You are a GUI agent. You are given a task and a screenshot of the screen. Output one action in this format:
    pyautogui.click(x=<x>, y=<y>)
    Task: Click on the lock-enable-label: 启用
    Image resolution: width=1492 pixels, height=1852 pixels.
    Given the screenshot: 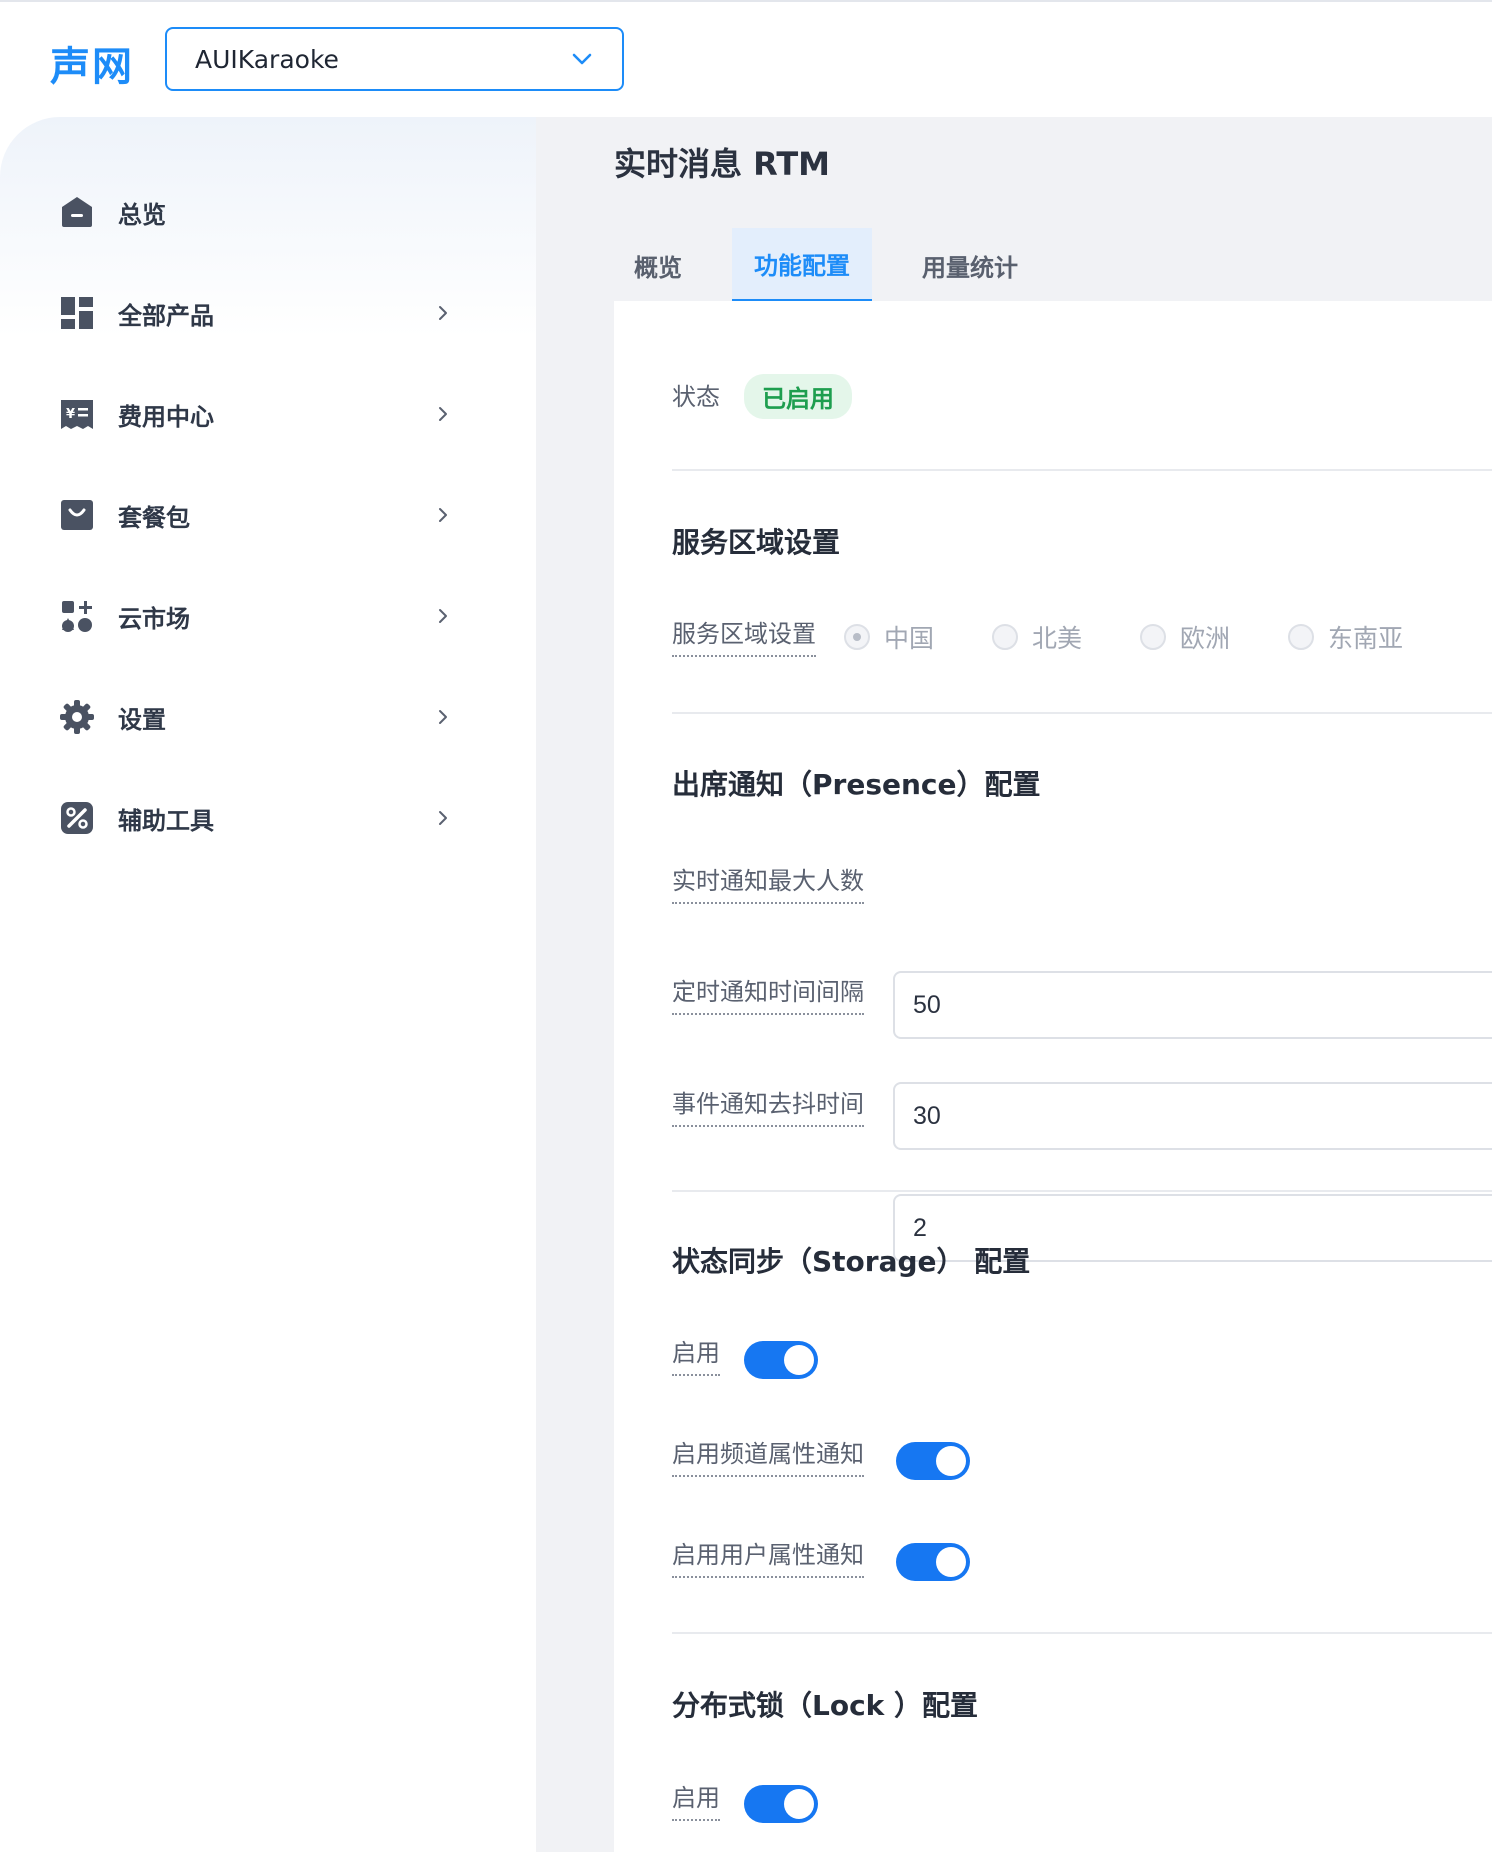 What is the action you would take?
    pyautogui.click(x=696, y=1799)
    